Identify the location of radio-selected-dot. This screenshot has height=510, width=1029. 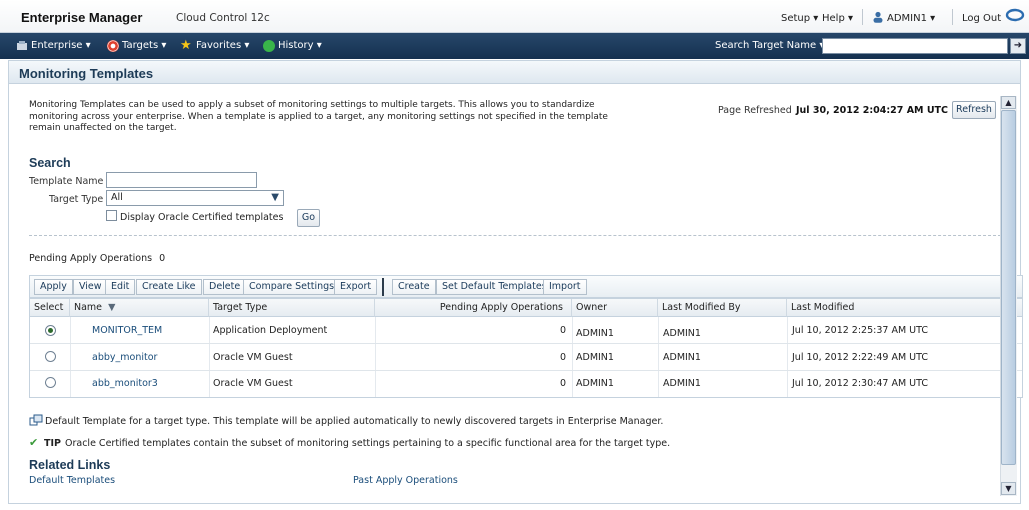
(50, 330).